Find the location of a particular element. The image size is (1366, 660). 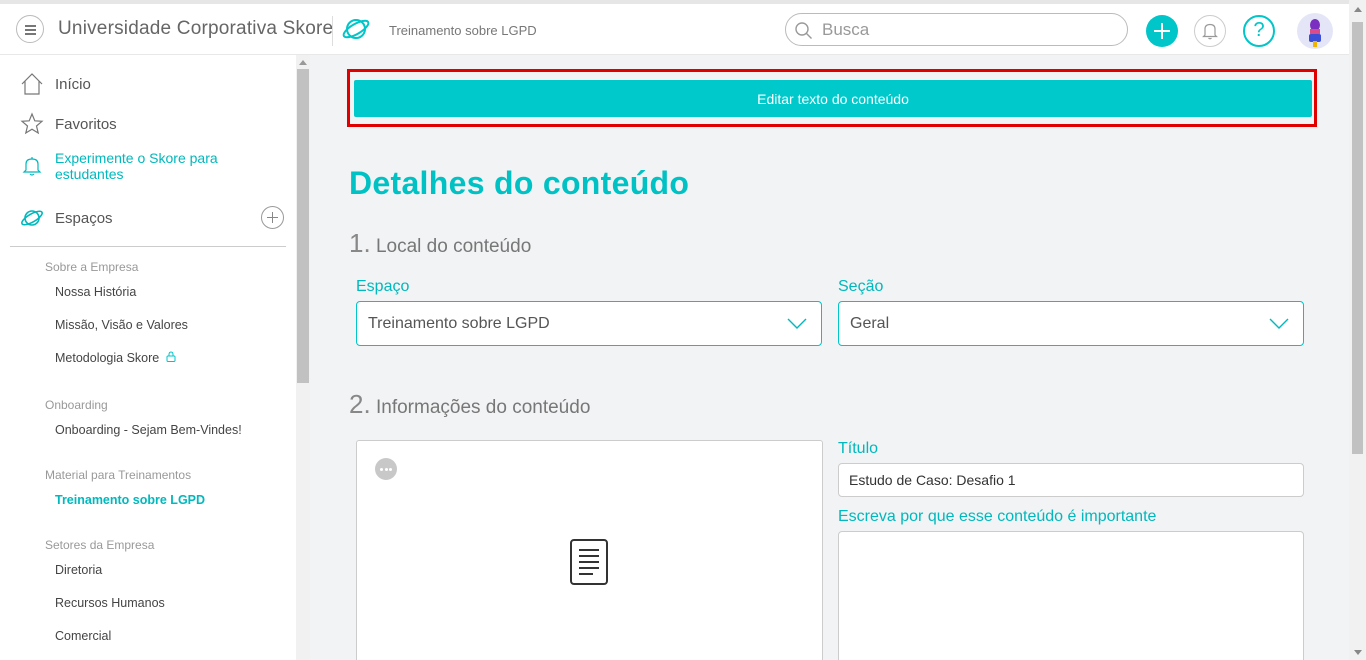

notifications-button is located at coordinates (1210, 31).